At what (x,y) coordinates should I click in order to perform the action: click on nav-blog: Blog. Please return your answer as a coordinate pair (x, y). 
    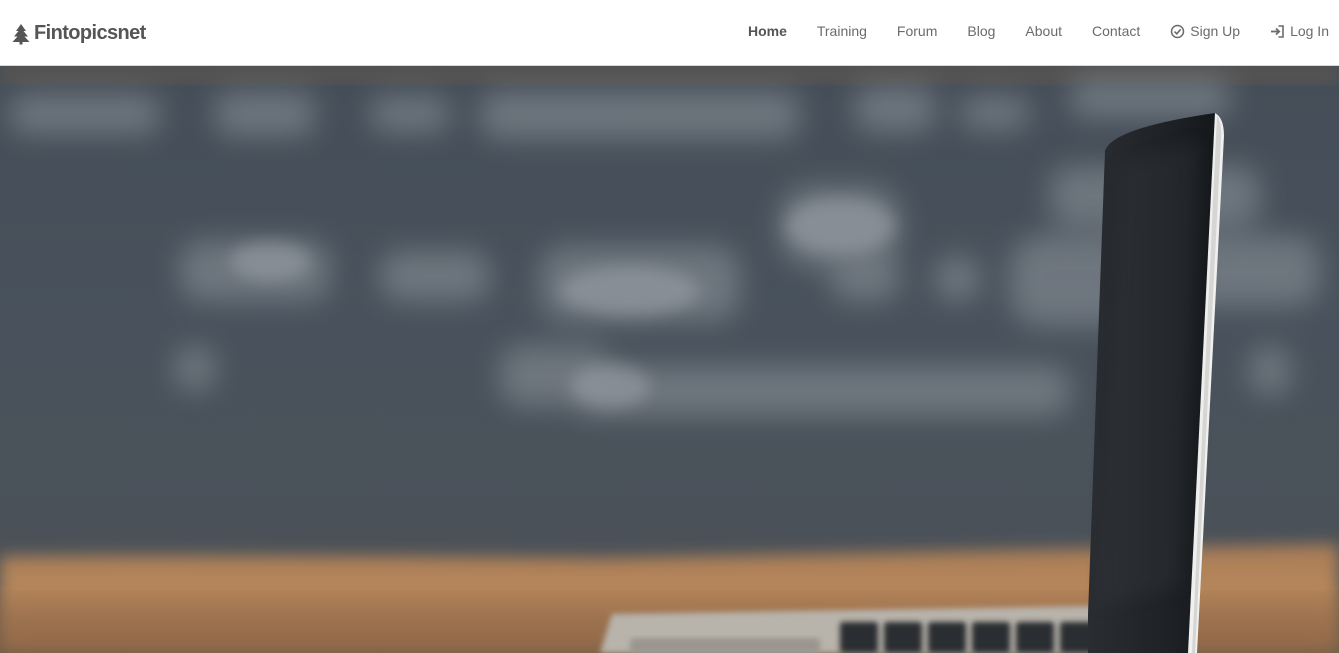
    Looking at the image, I should click on (981, 31).